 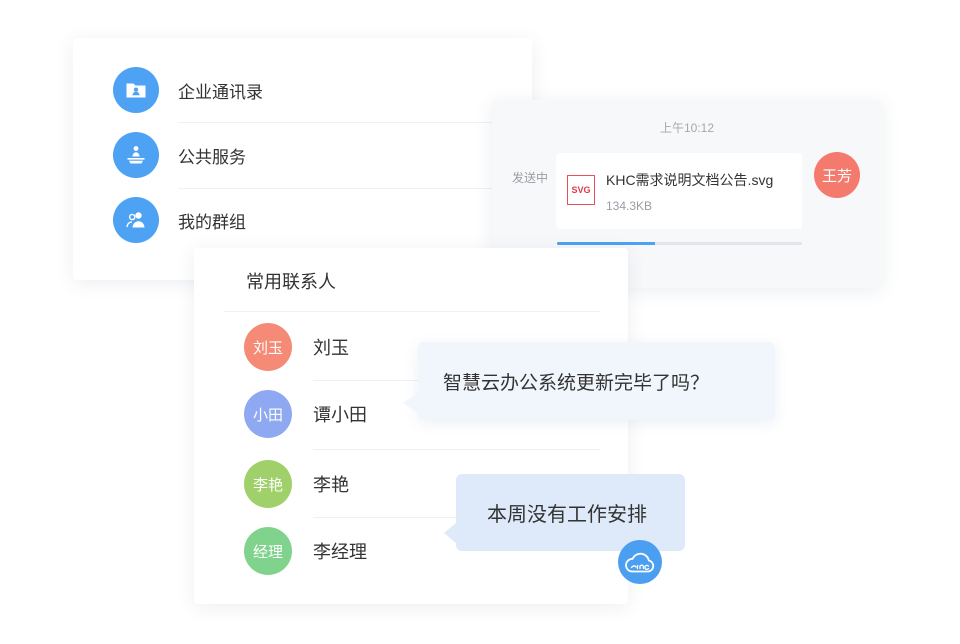 I want to click on chat-bubble-text: 智慧云办公系统更新完毕了吗？, so click(x=576, y=383).